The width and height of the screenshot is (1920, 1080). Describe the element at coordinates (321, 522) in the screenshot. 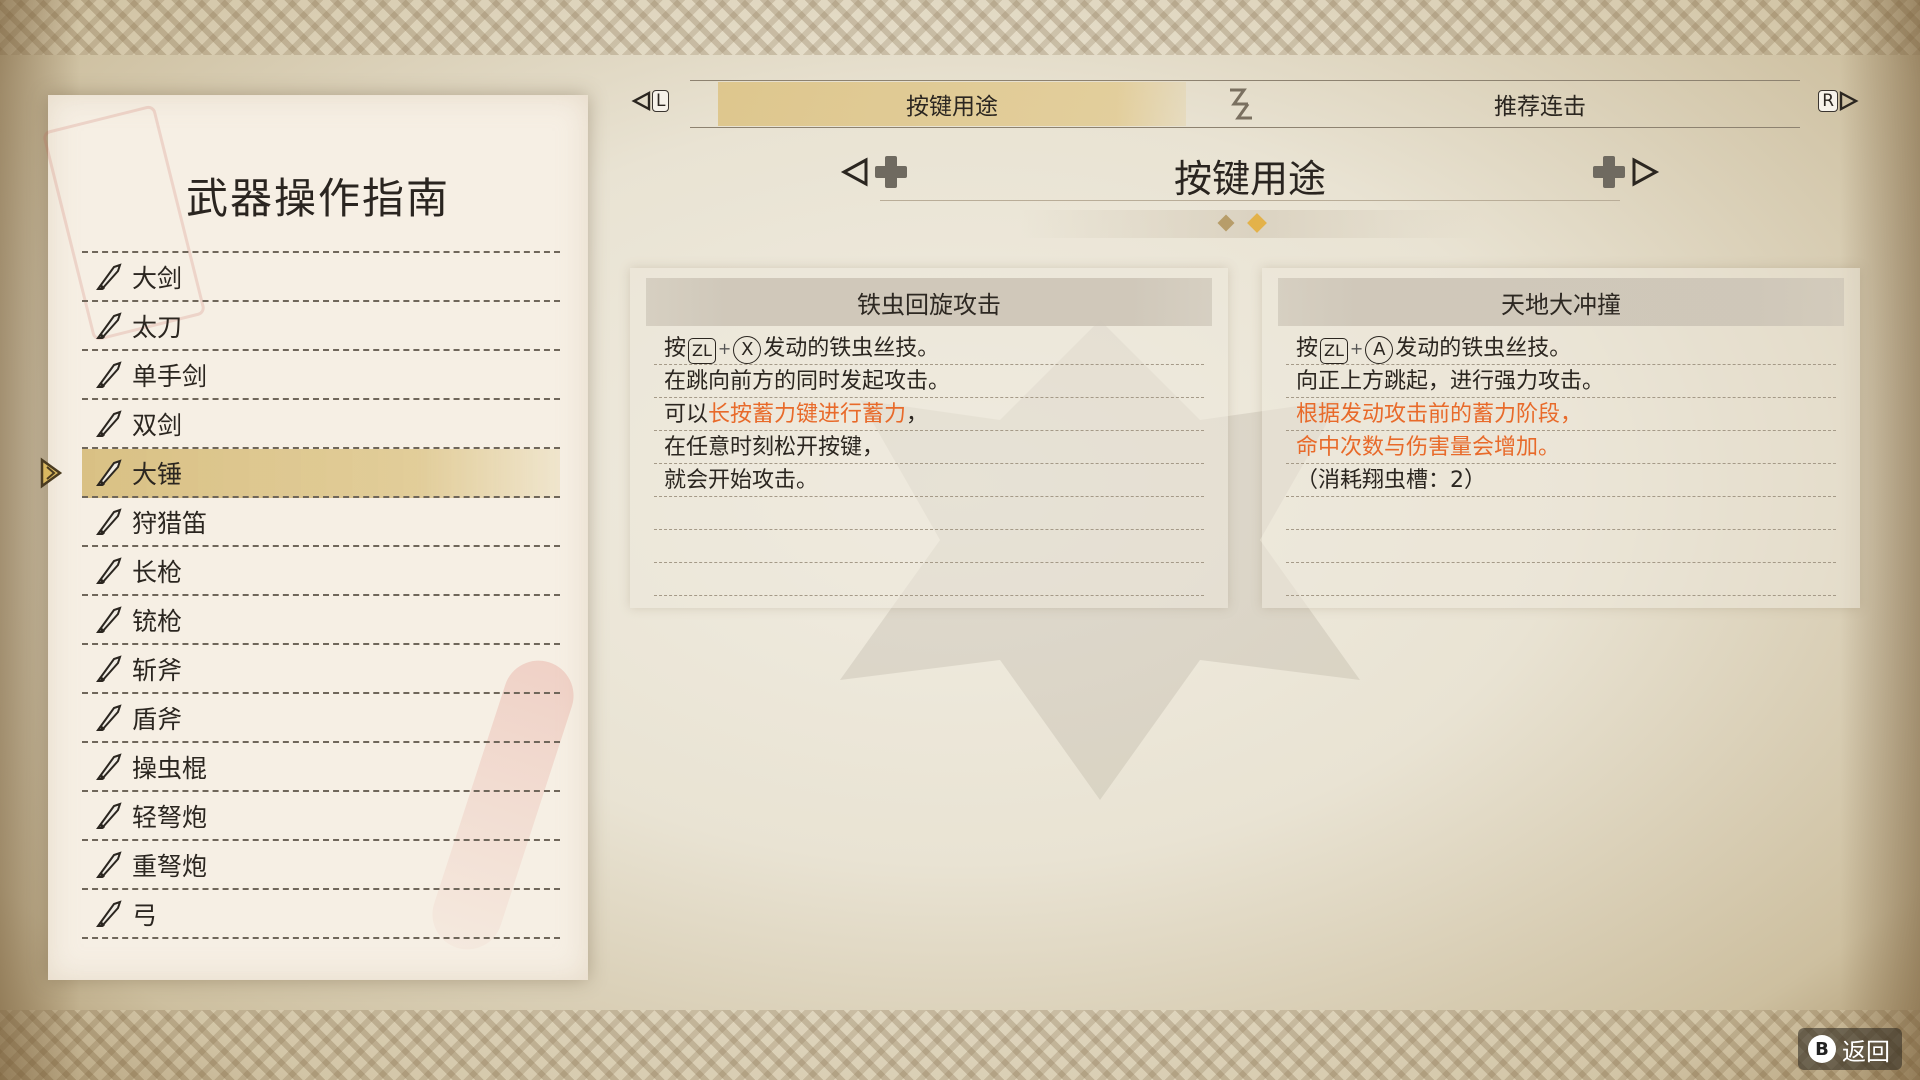

I see `weapon-item: 狩猎笛` at that location.